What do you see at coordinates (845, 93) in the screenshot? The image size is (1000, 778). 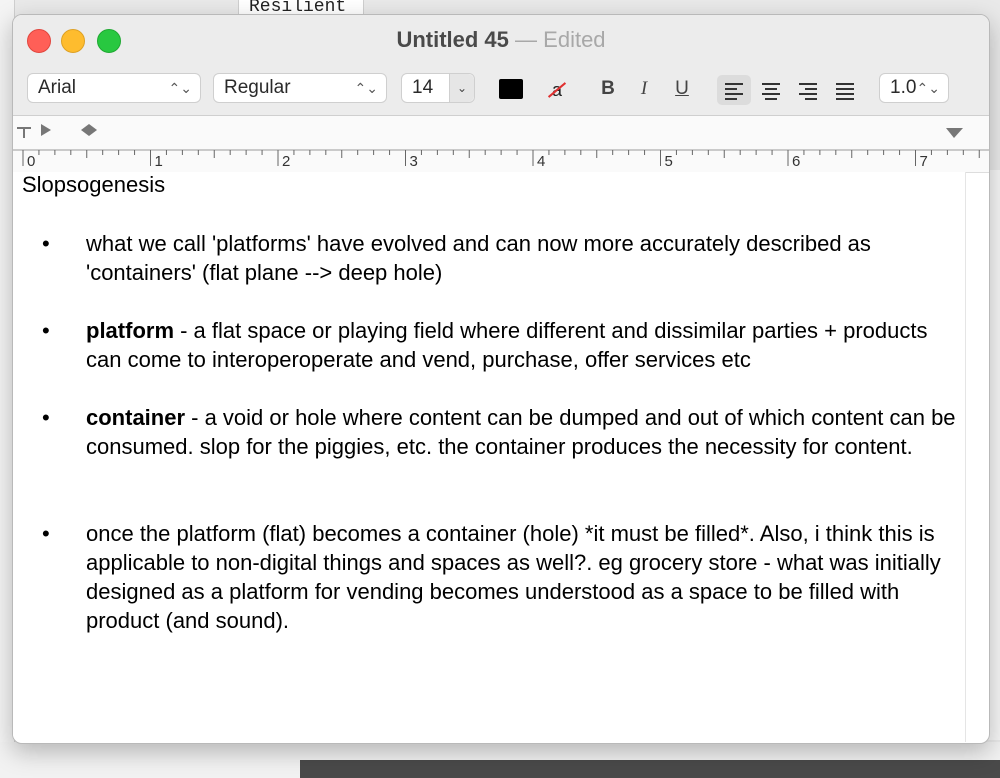 I see `justify-icon` at bounding box center [845, 93].